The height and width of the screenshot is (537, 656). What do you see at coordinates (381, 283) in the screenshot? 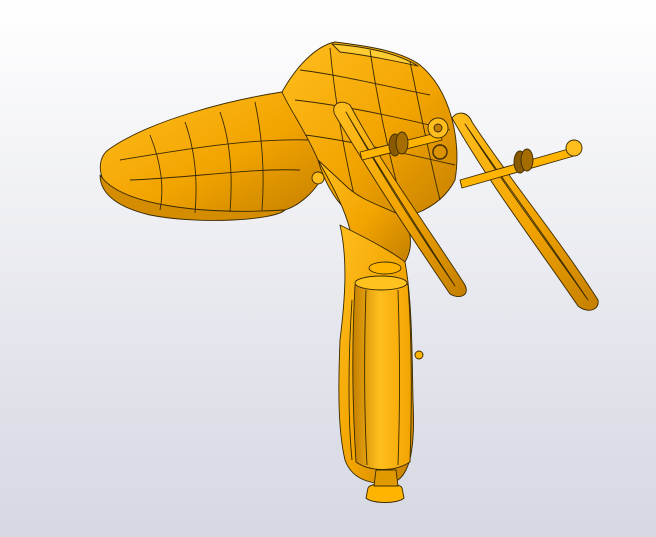
I see `handle-cylinder-top` at bounding box center [381, 283].